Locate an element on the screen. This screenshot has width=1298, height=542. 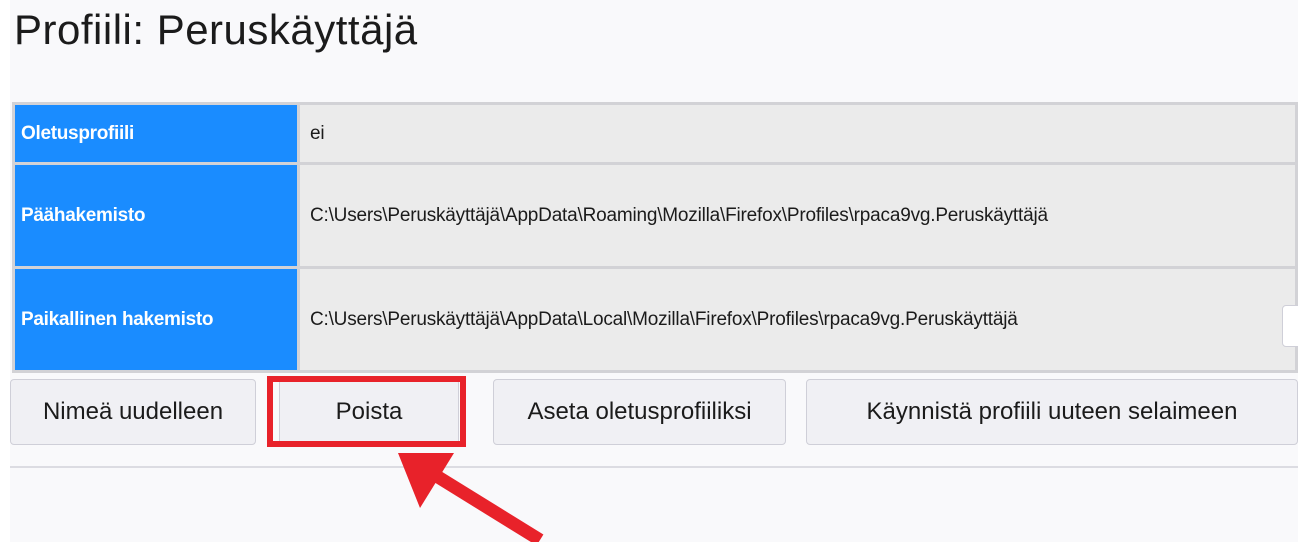
set-default-profile-button: Aseta oletusprofiiliksi is located at coordinates (639, 412).